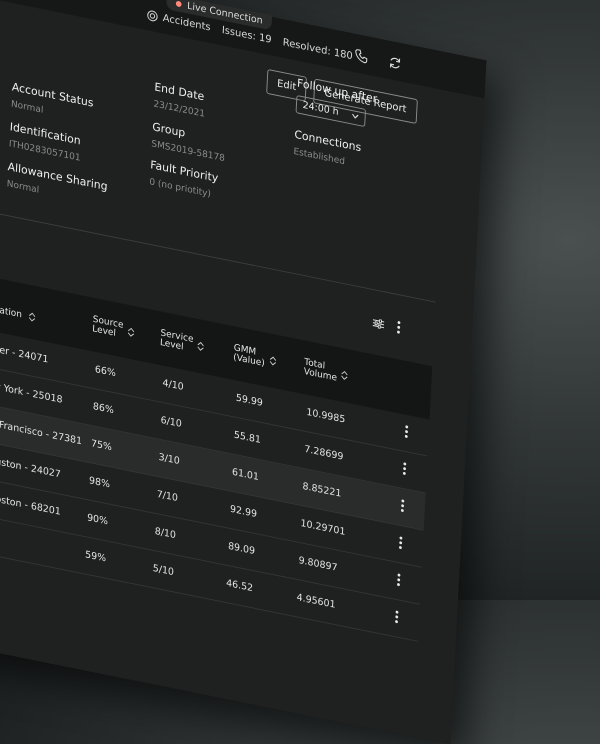  Describe the element at coordinates (31, 392) in the screenshot. I see `cell-location: New York - 25018` at that location.